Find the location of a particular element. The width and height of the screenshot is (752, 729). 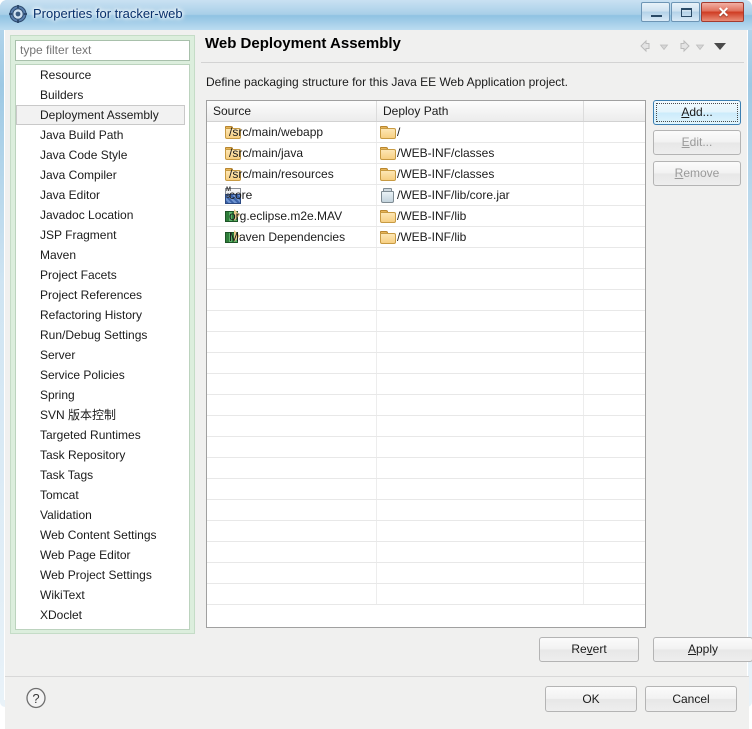

revert-button: Revert is located at coordinates (589, 649).